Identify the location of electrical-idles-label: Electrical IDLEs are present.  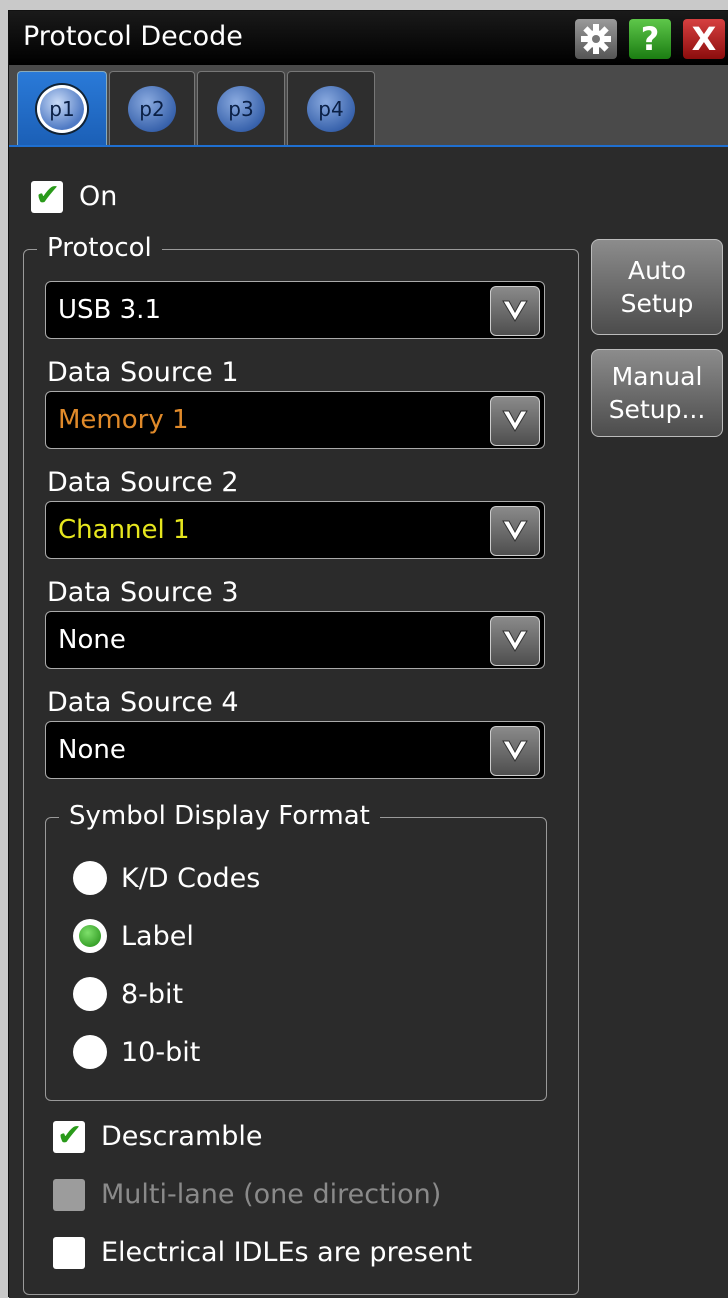
(287, 1252).